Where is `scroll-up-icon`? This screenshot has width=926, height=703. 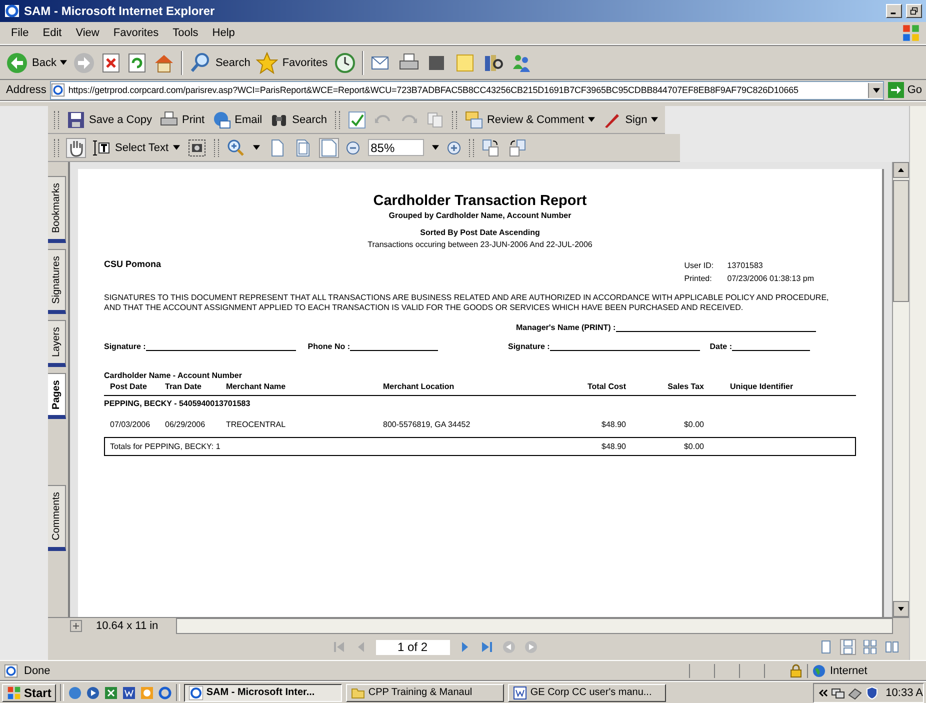
scroll-up-icon is located at coordinates (901, 170).